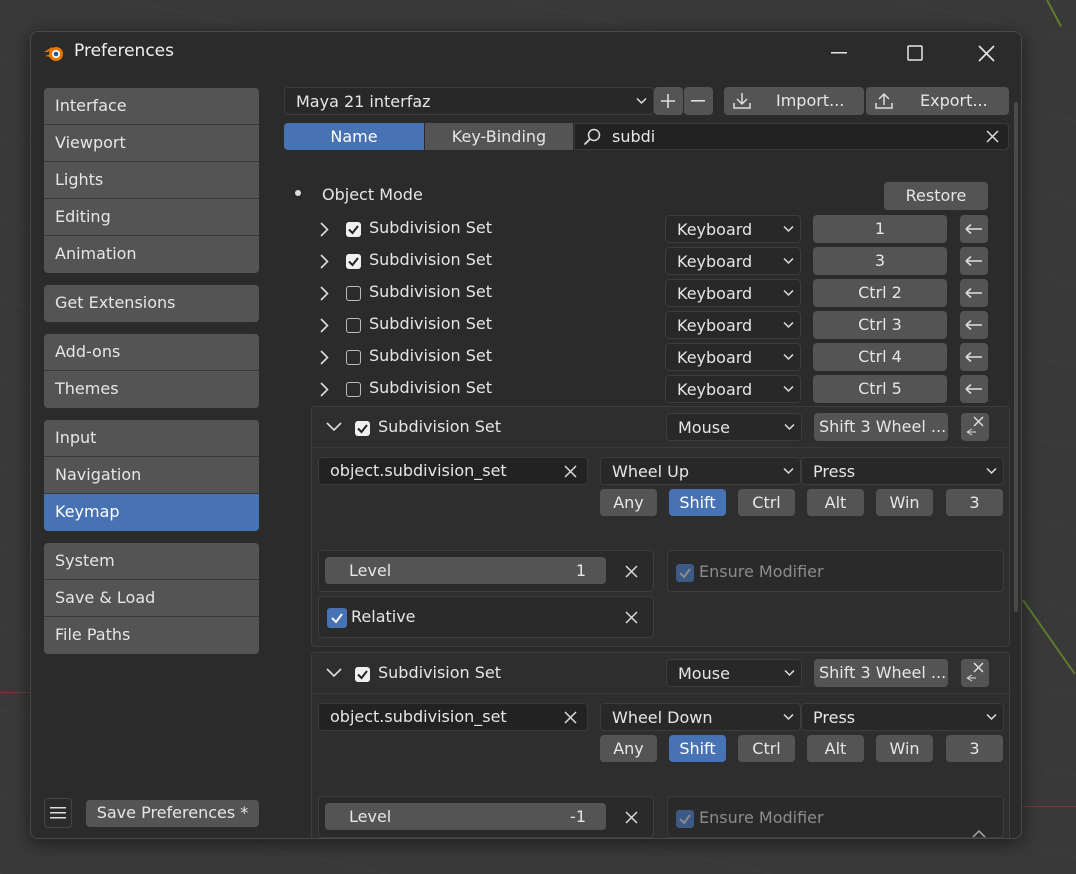  I want to click on sidebar-item-get-extensions: Get Extensions, so click(151, 303).